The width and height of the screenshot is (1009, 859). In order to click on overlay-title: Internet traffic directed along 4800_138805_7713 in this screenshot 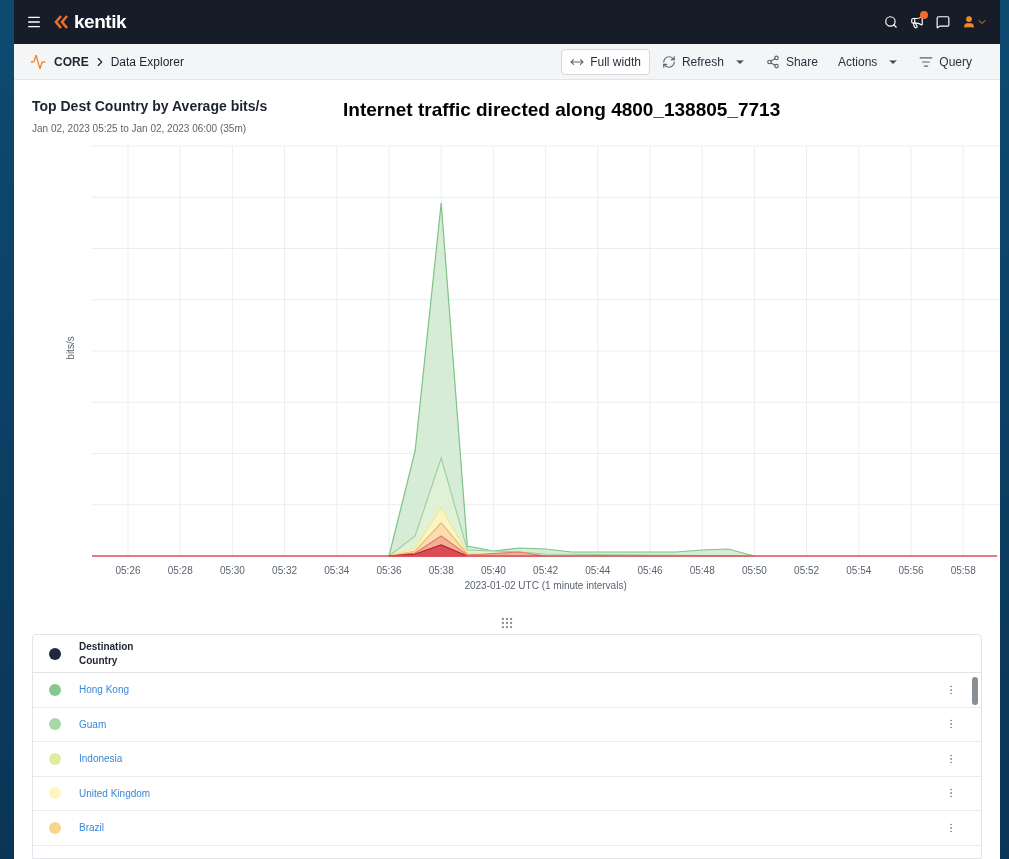, I will do `click(562, 110)`.